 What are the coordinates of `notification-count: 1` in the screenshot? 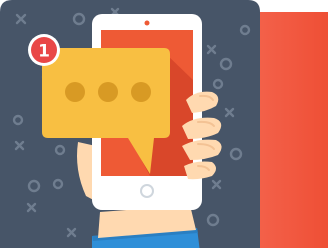 It's located at (44, 52).